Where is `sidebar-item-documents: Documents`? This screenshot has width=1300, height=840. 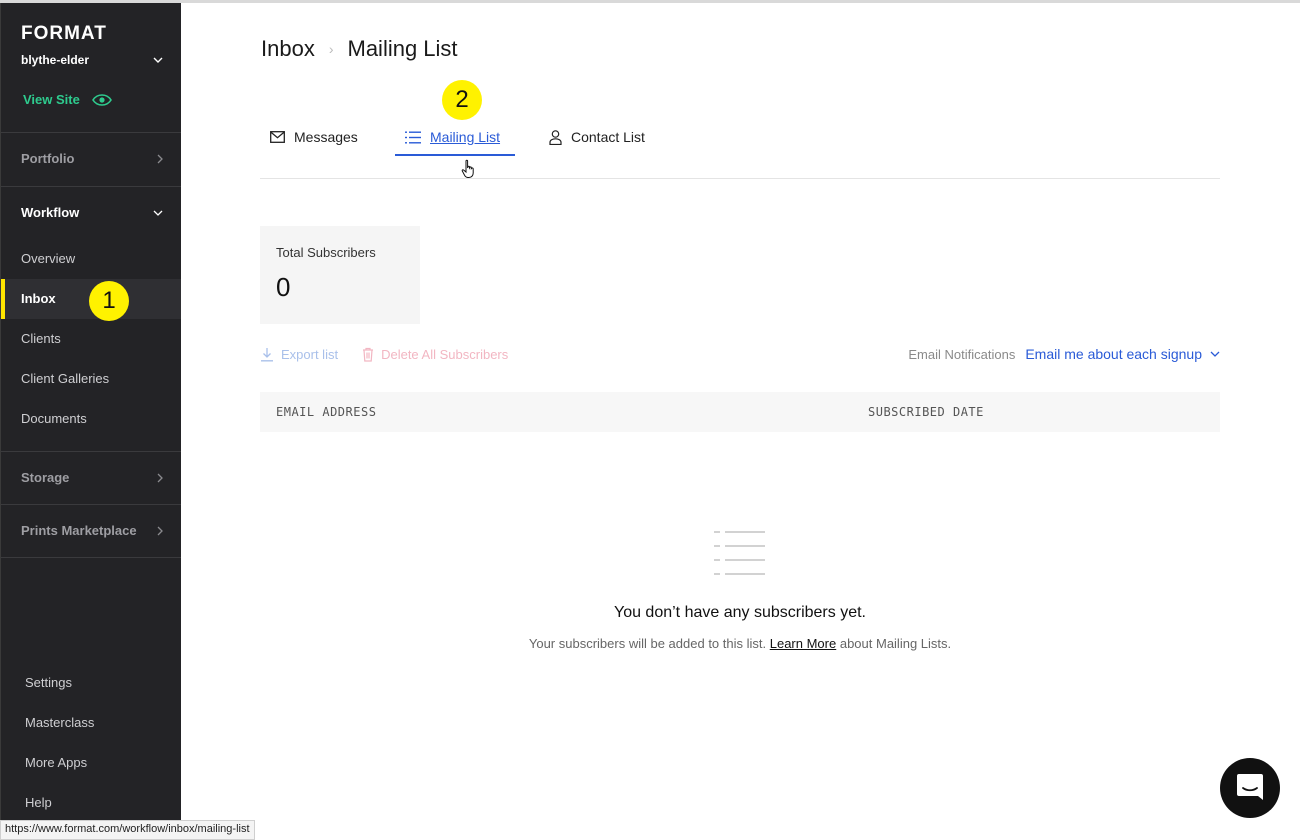
sidebar-item-documents: Documents is located at coordinates (54, 418).